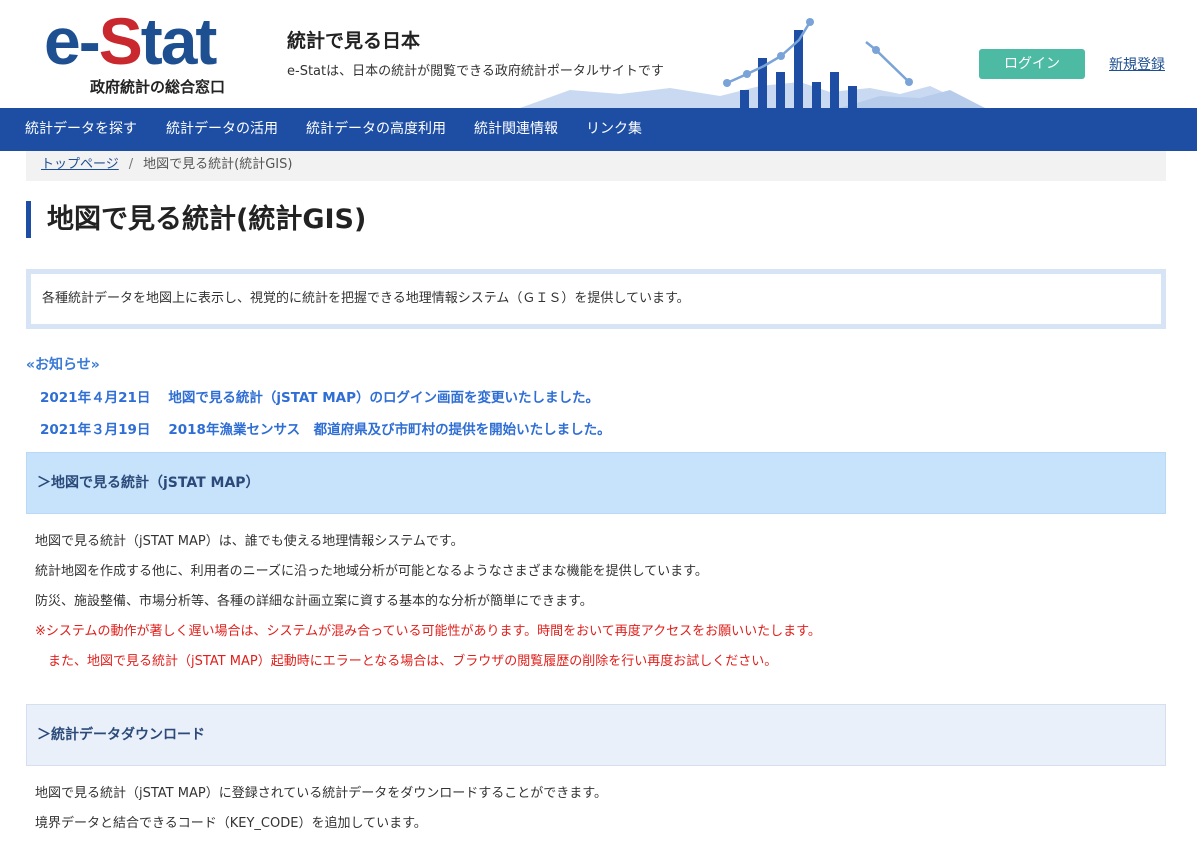 This screenshot has width=1197, height=845. I want to click on estat-logo: e-Stat 政府統計の総合窓口, so click(144, 53).